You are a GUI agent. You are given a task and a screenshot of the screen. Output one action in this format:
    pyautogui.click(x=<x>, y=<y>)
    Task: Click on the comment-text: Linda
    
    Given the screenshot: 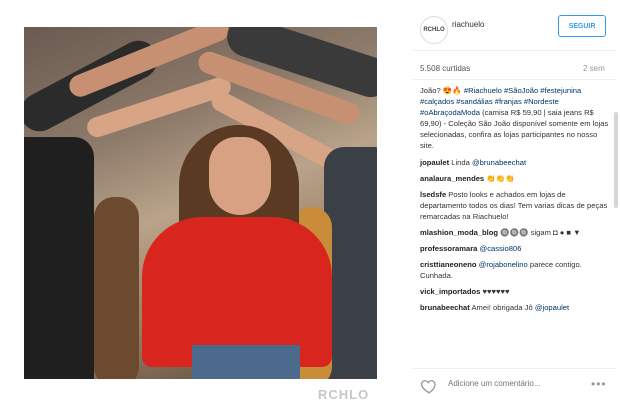 What is the action you would take?
    pyautogui.click(x=460, y=162)
    